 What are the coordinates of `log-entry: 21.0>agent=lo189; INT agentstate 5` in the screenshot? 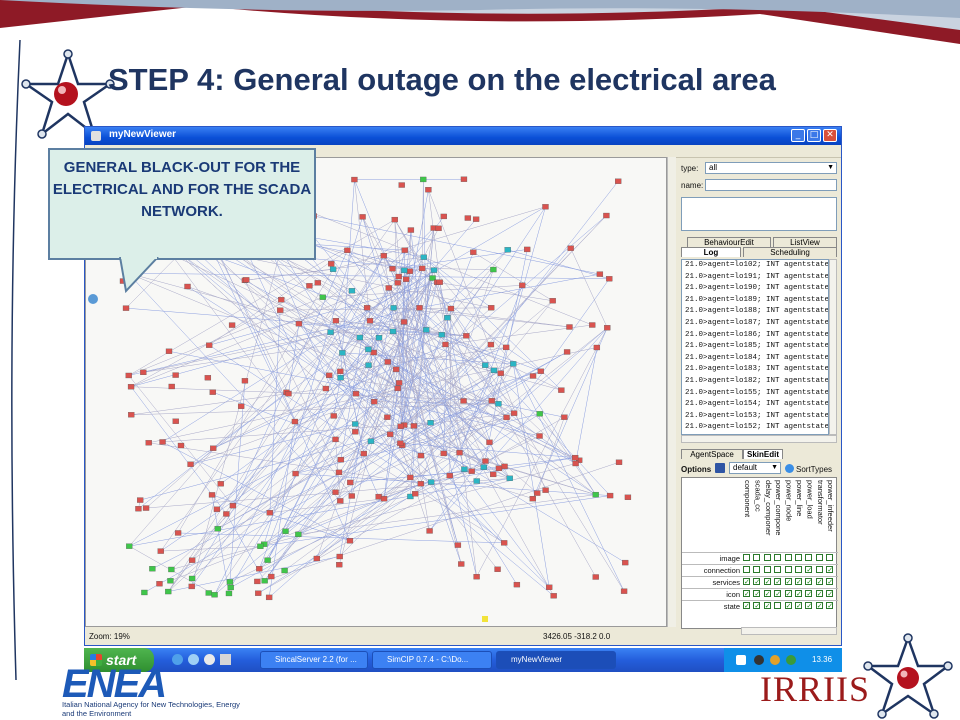 It's located at (755, 301).